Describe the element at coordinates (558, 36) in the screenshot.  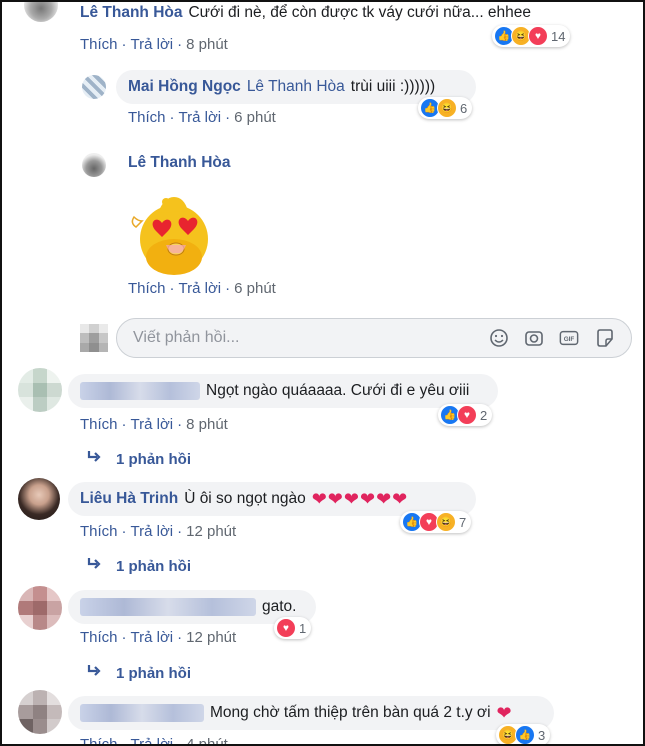
I see `reaction-count: 14` at that location.